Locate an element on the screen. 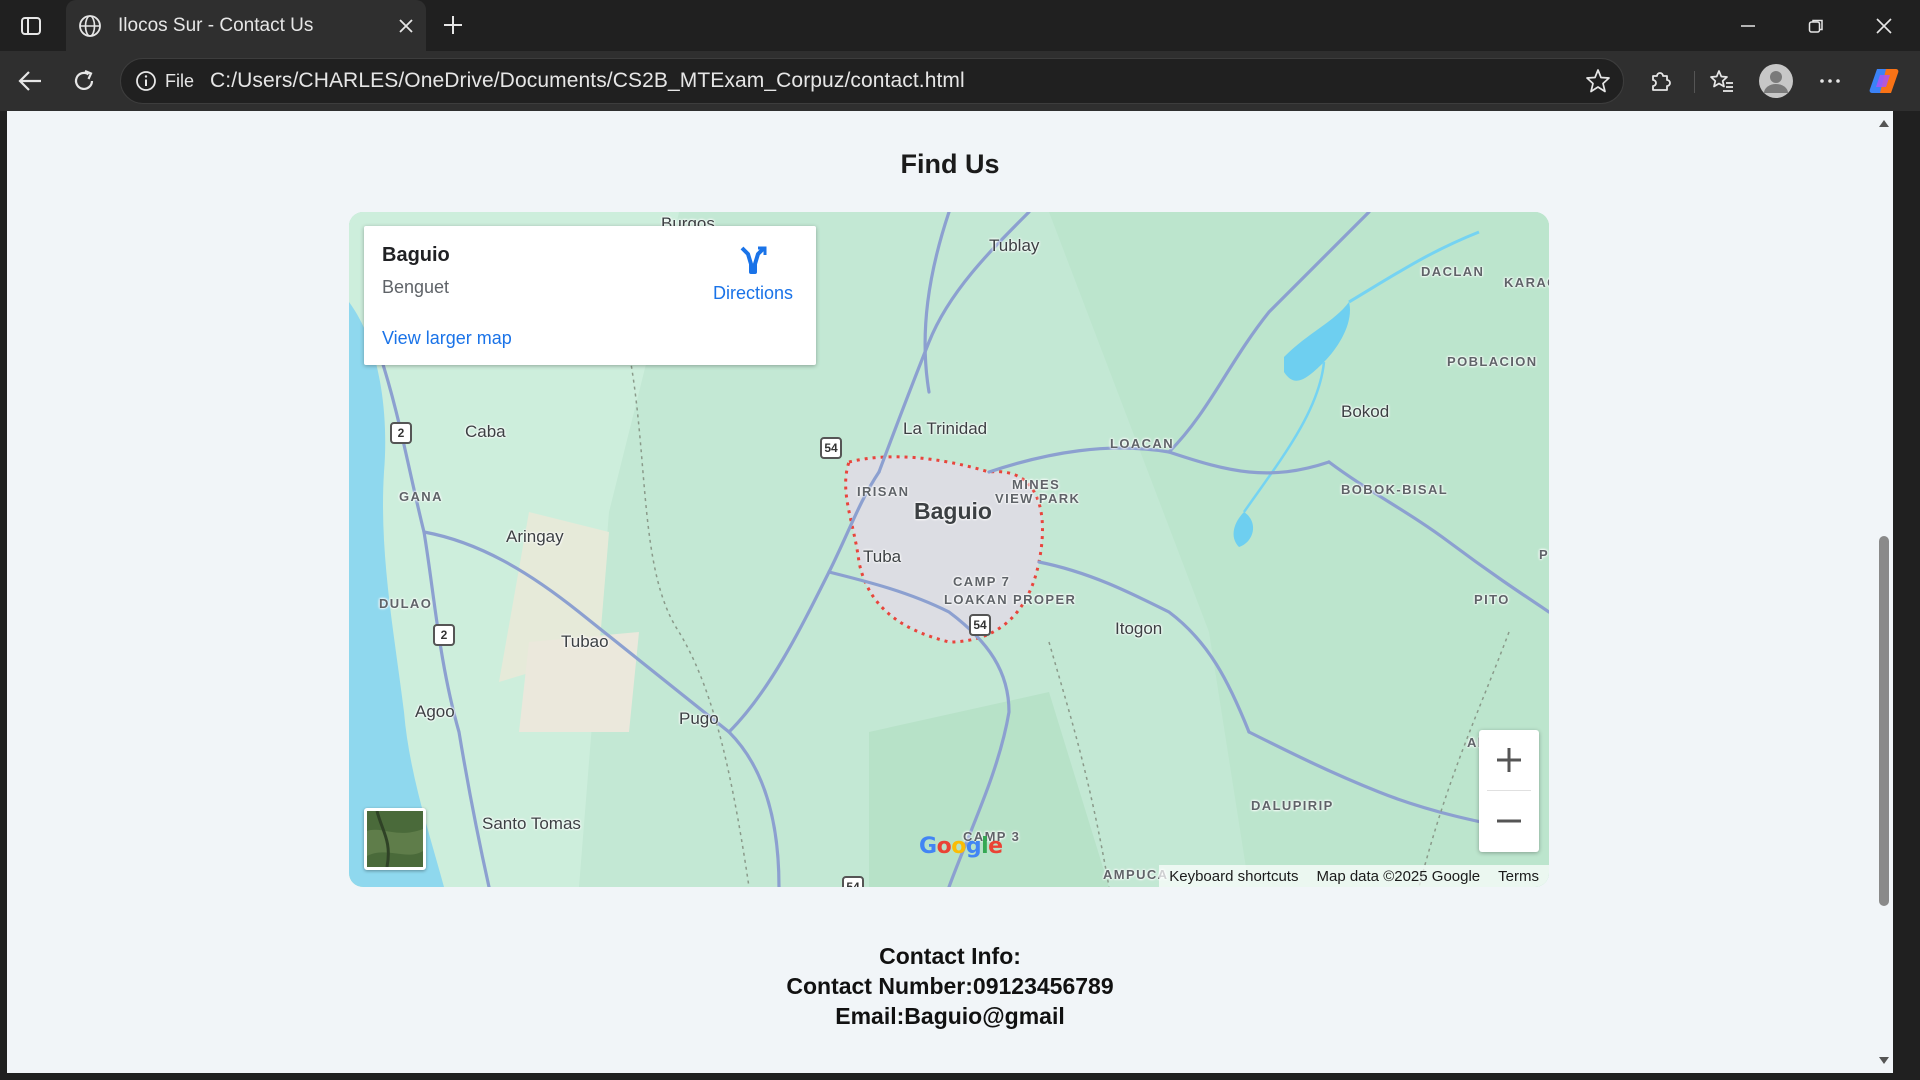 Image resolution: width=1920 pixels, height=1080 pixels. directions-icon is located at coordinates (753, 260).